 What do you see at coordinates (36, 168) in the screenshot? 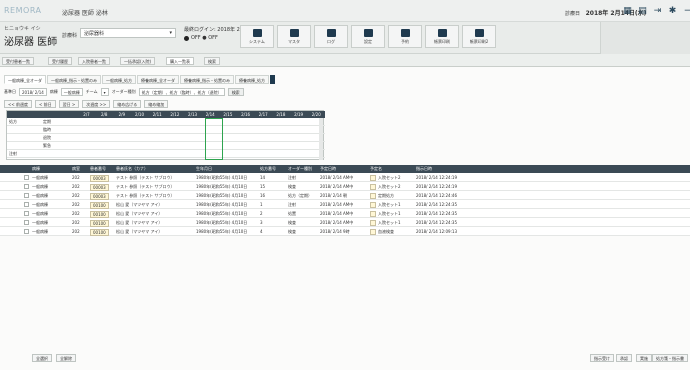
I see `col-ward: 病棟` at bounding box center [36, 168].